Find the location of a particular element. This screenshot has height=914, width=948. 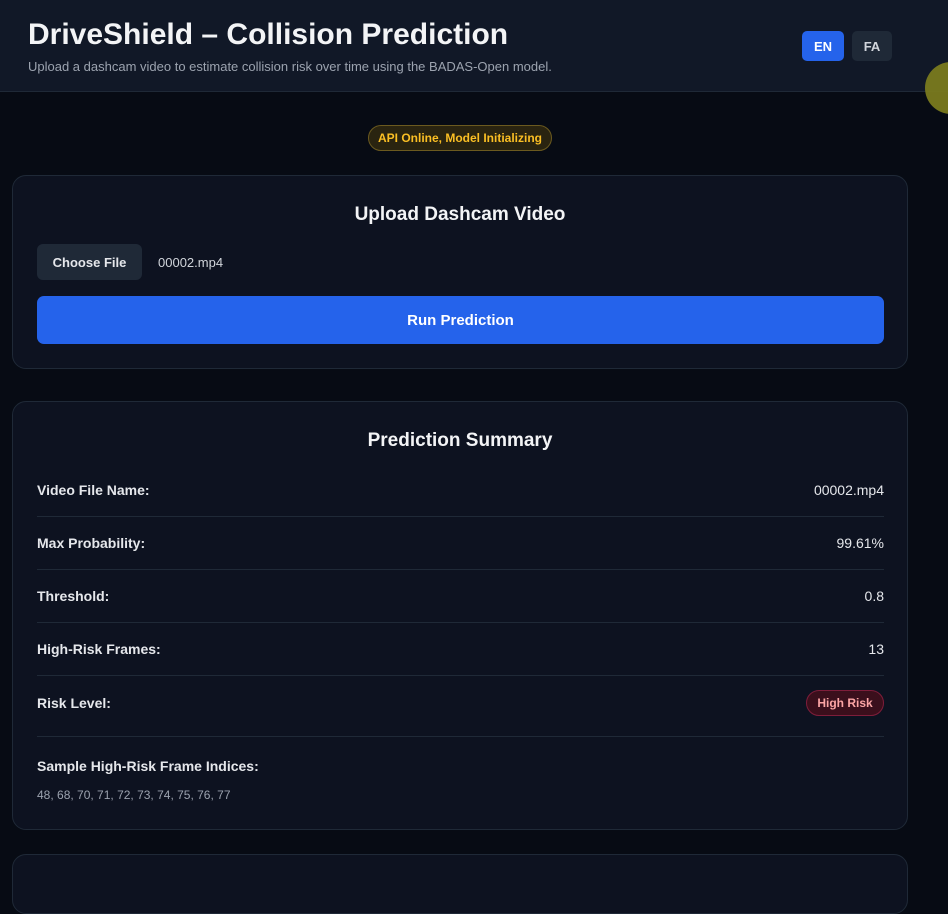

language-en-button: EN is located at coordinates (823, 46).